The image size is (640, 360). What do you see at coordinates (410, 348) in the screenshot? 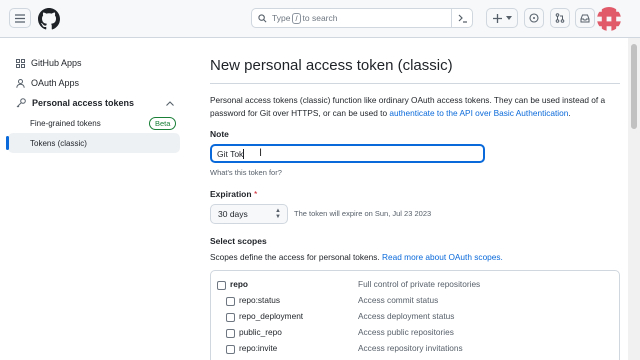
I see `scope-desc: Access repository invitations` at bounding box center [410, 348].